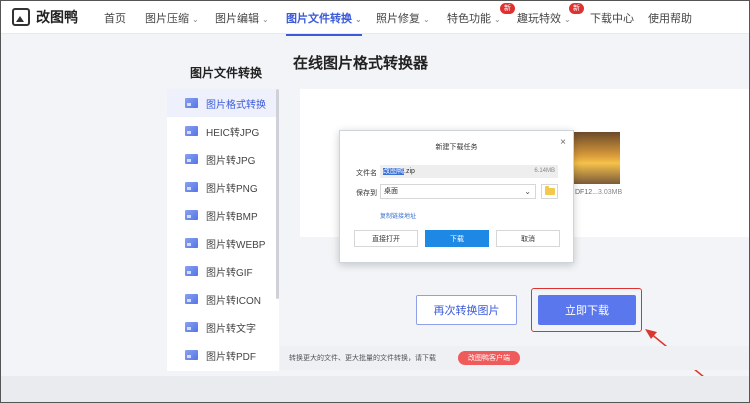 Image resolution: width=750 pixels, height=403 pixels. Describe the element at coordinates (221, 327) in the screenshot. I see `sidebar-item-to-text: 图片转文字` at that location.